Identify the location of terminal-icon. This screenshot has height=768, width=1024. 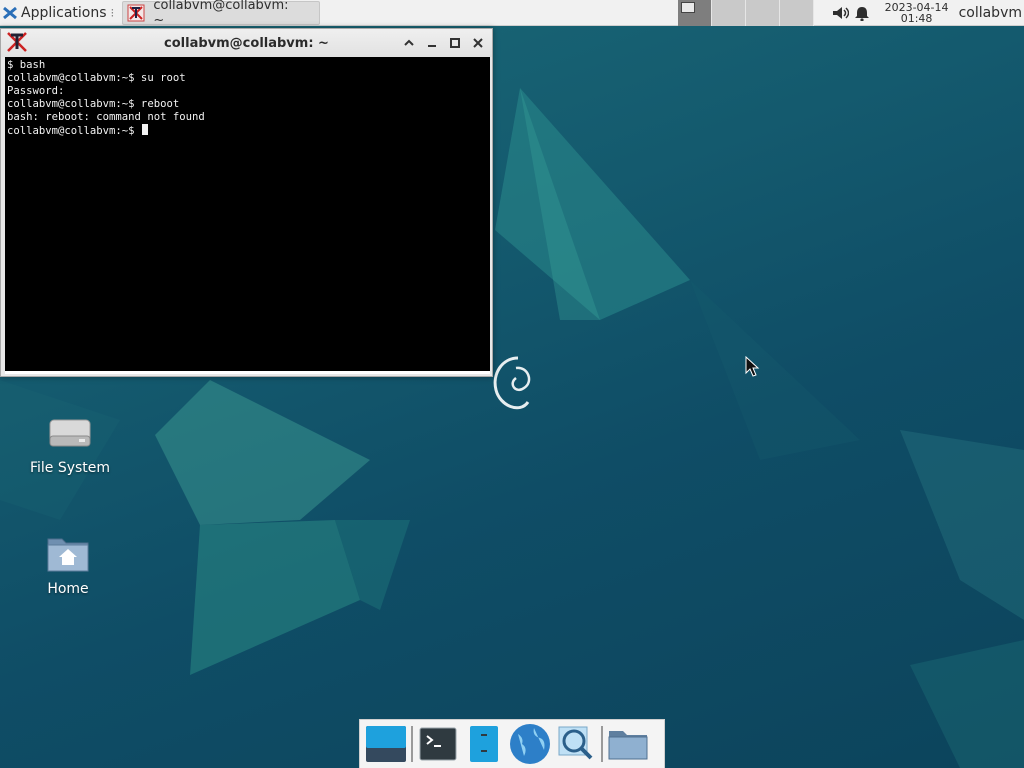
(438, 744).